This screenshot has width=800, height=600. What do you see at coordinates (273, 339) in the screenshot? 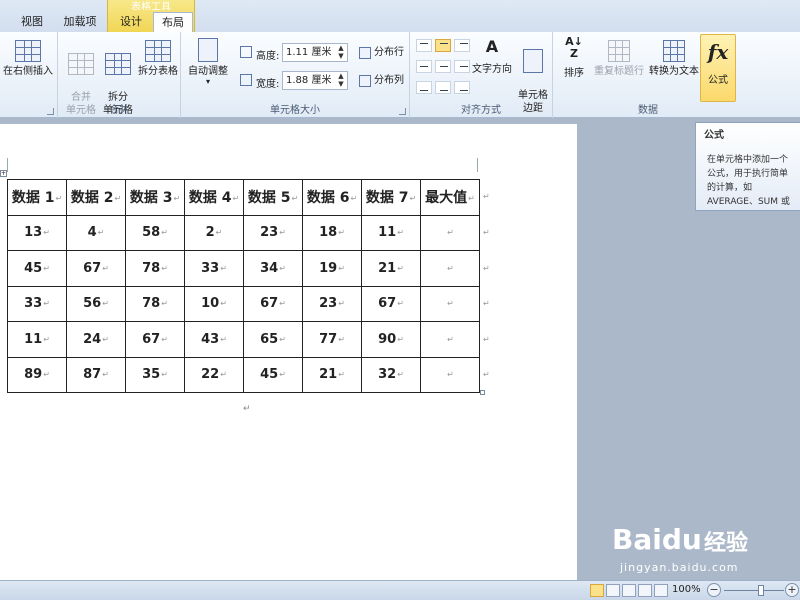
I see `table-cell: 65↵` at bounding box center [273, 339].